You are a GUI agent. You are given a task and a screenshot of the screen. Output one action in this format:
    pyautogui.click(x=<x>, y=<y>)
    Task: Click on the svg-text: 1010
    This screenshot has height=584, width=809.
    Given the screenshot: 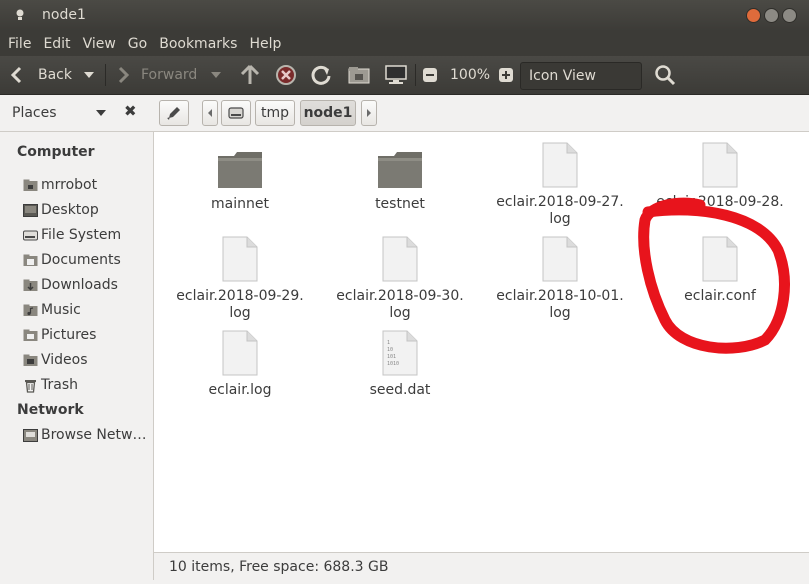 What is the action you would take?
    pyautogui.click(x=393, y=364)
    